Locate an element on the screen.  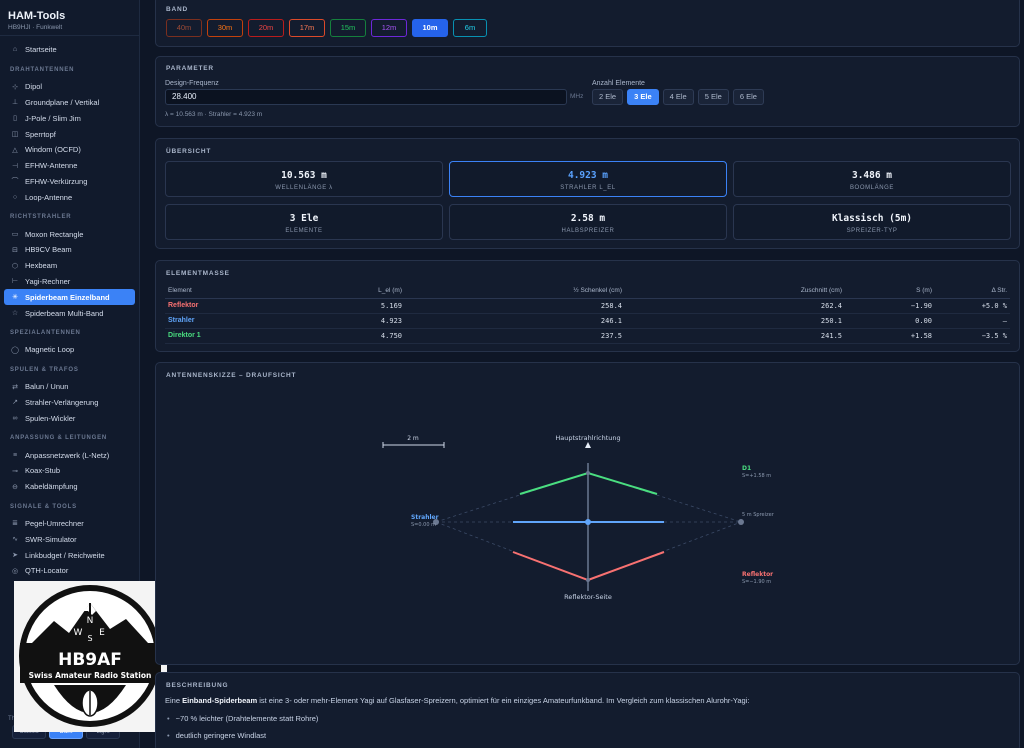
table-cell: 246.1 is located at coordinates (515, 321).